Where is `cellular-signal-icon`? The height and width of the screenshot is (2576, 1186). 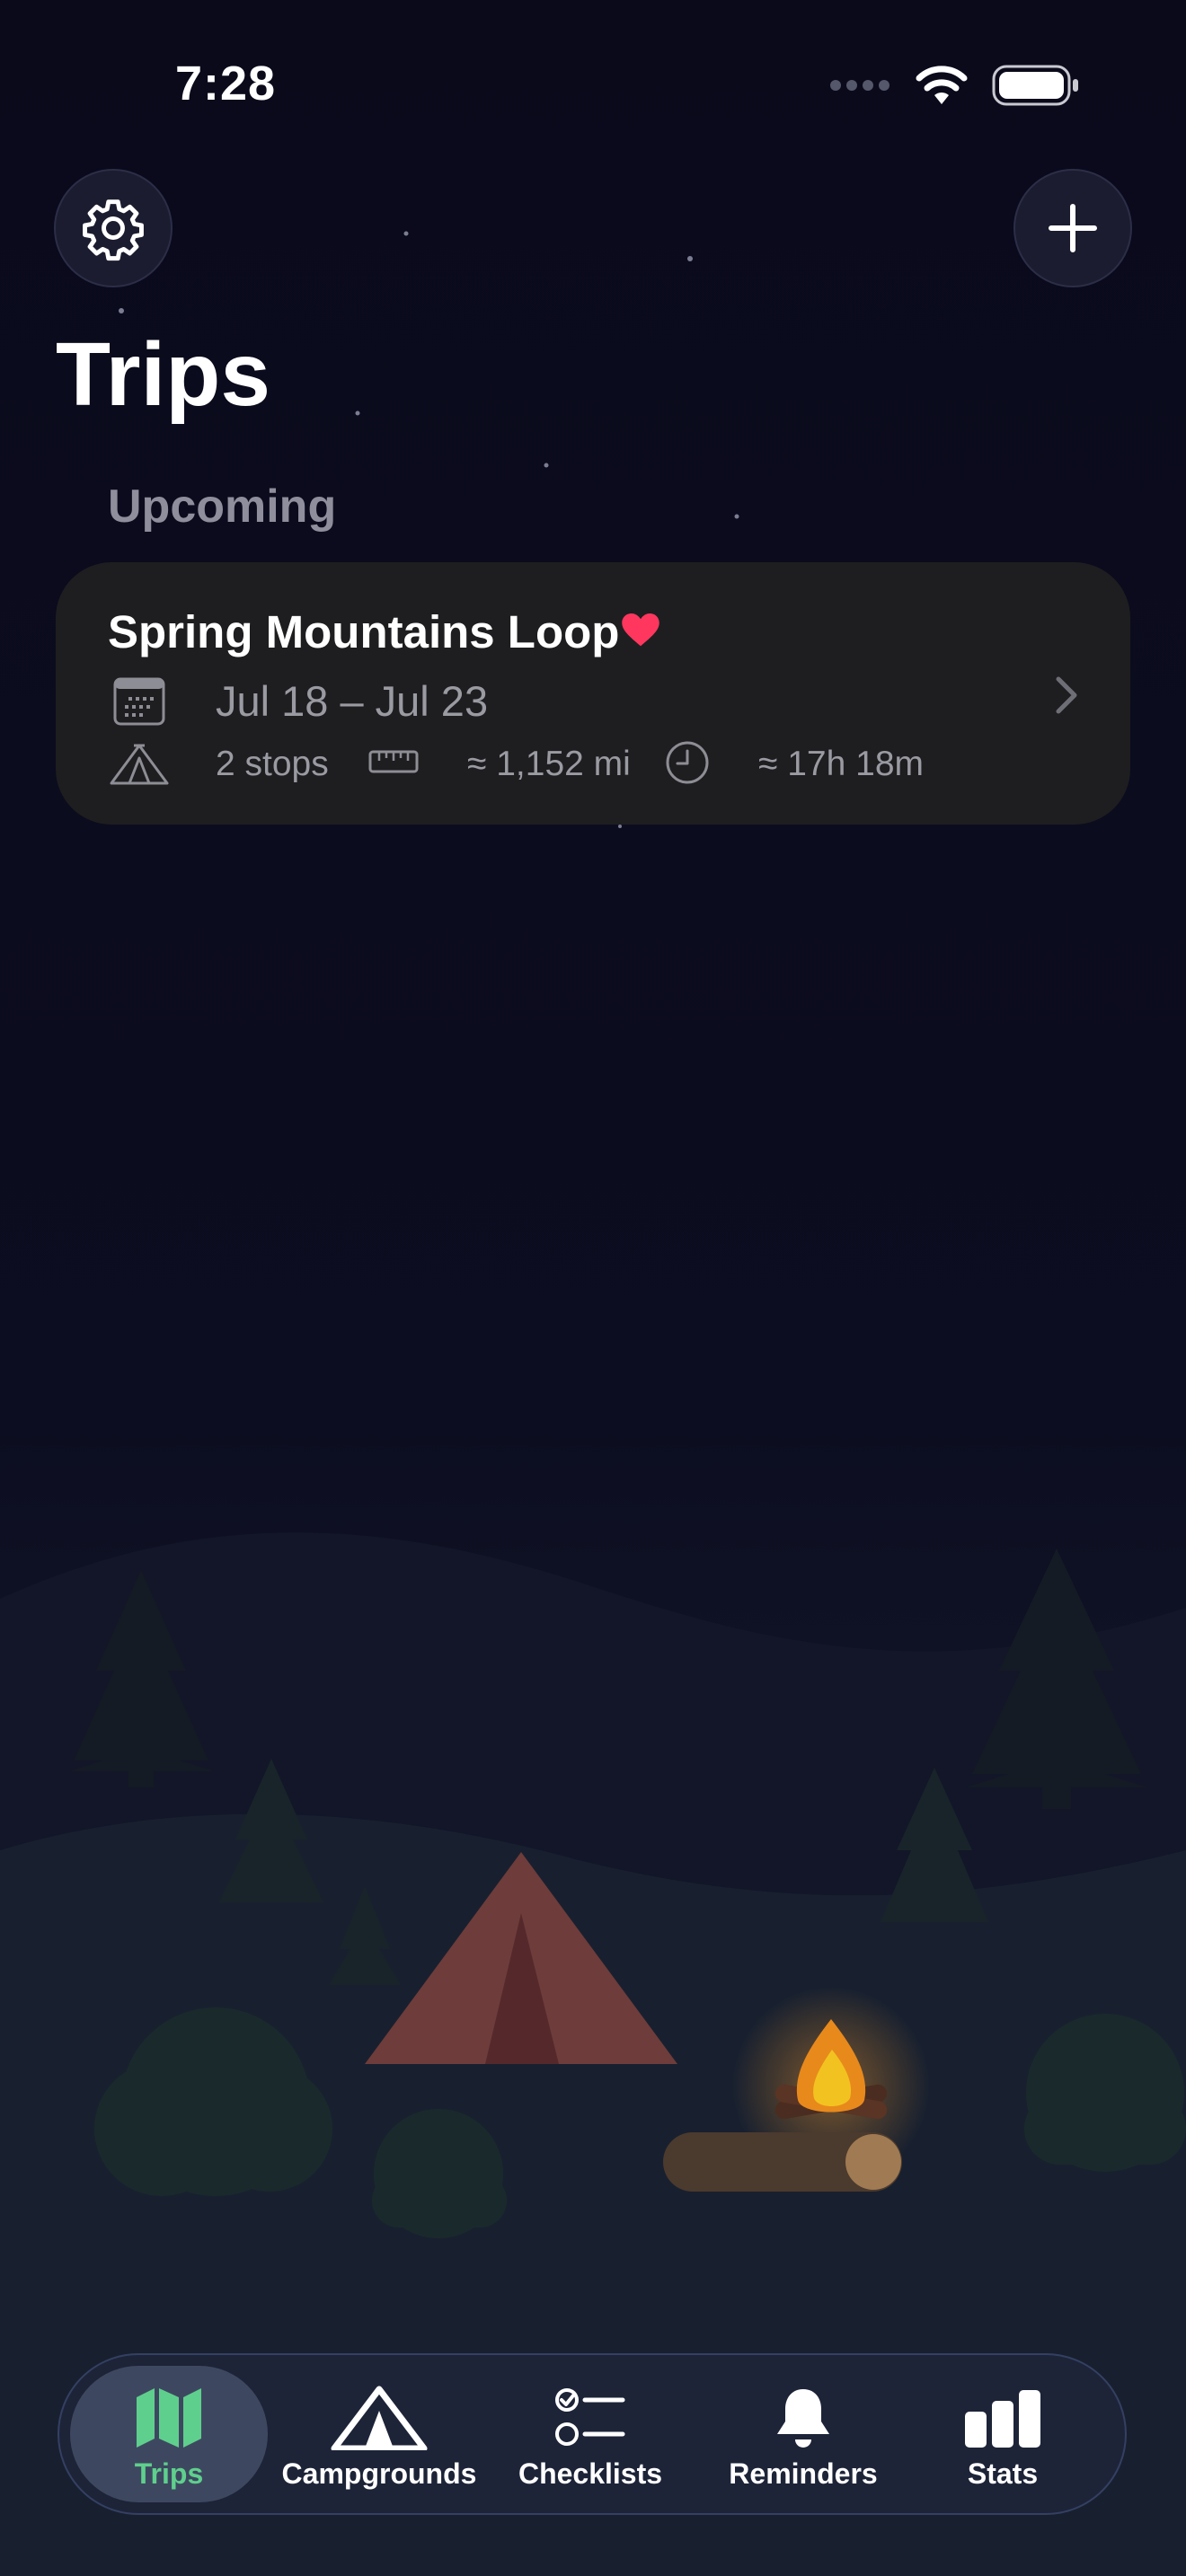 cellular-signal-icon is located at coordinates (860, 85).